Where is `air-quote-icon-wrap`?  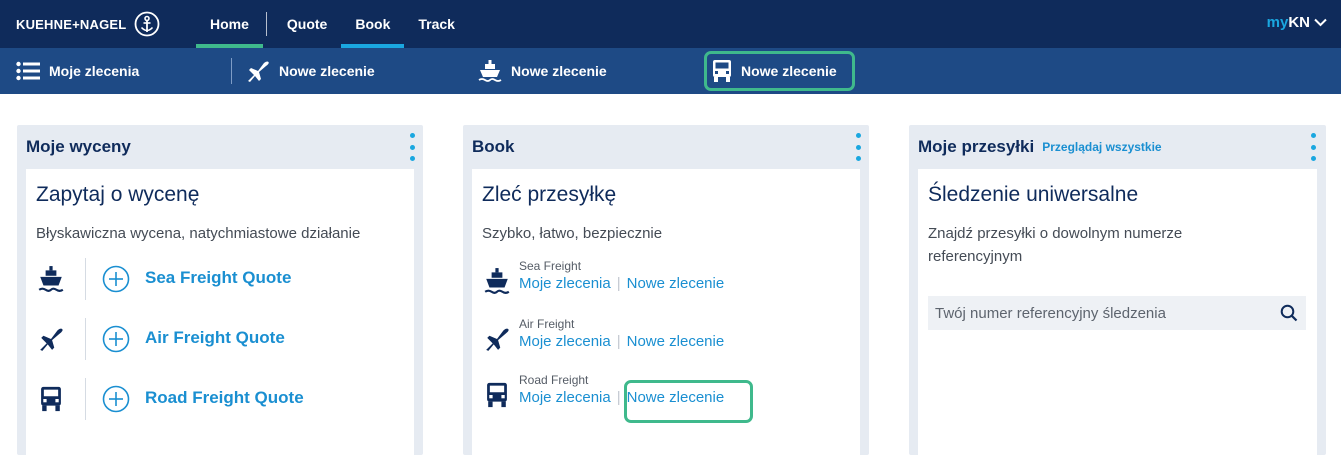 air-quote-icon-wrap is located at coordinates (51, 339).